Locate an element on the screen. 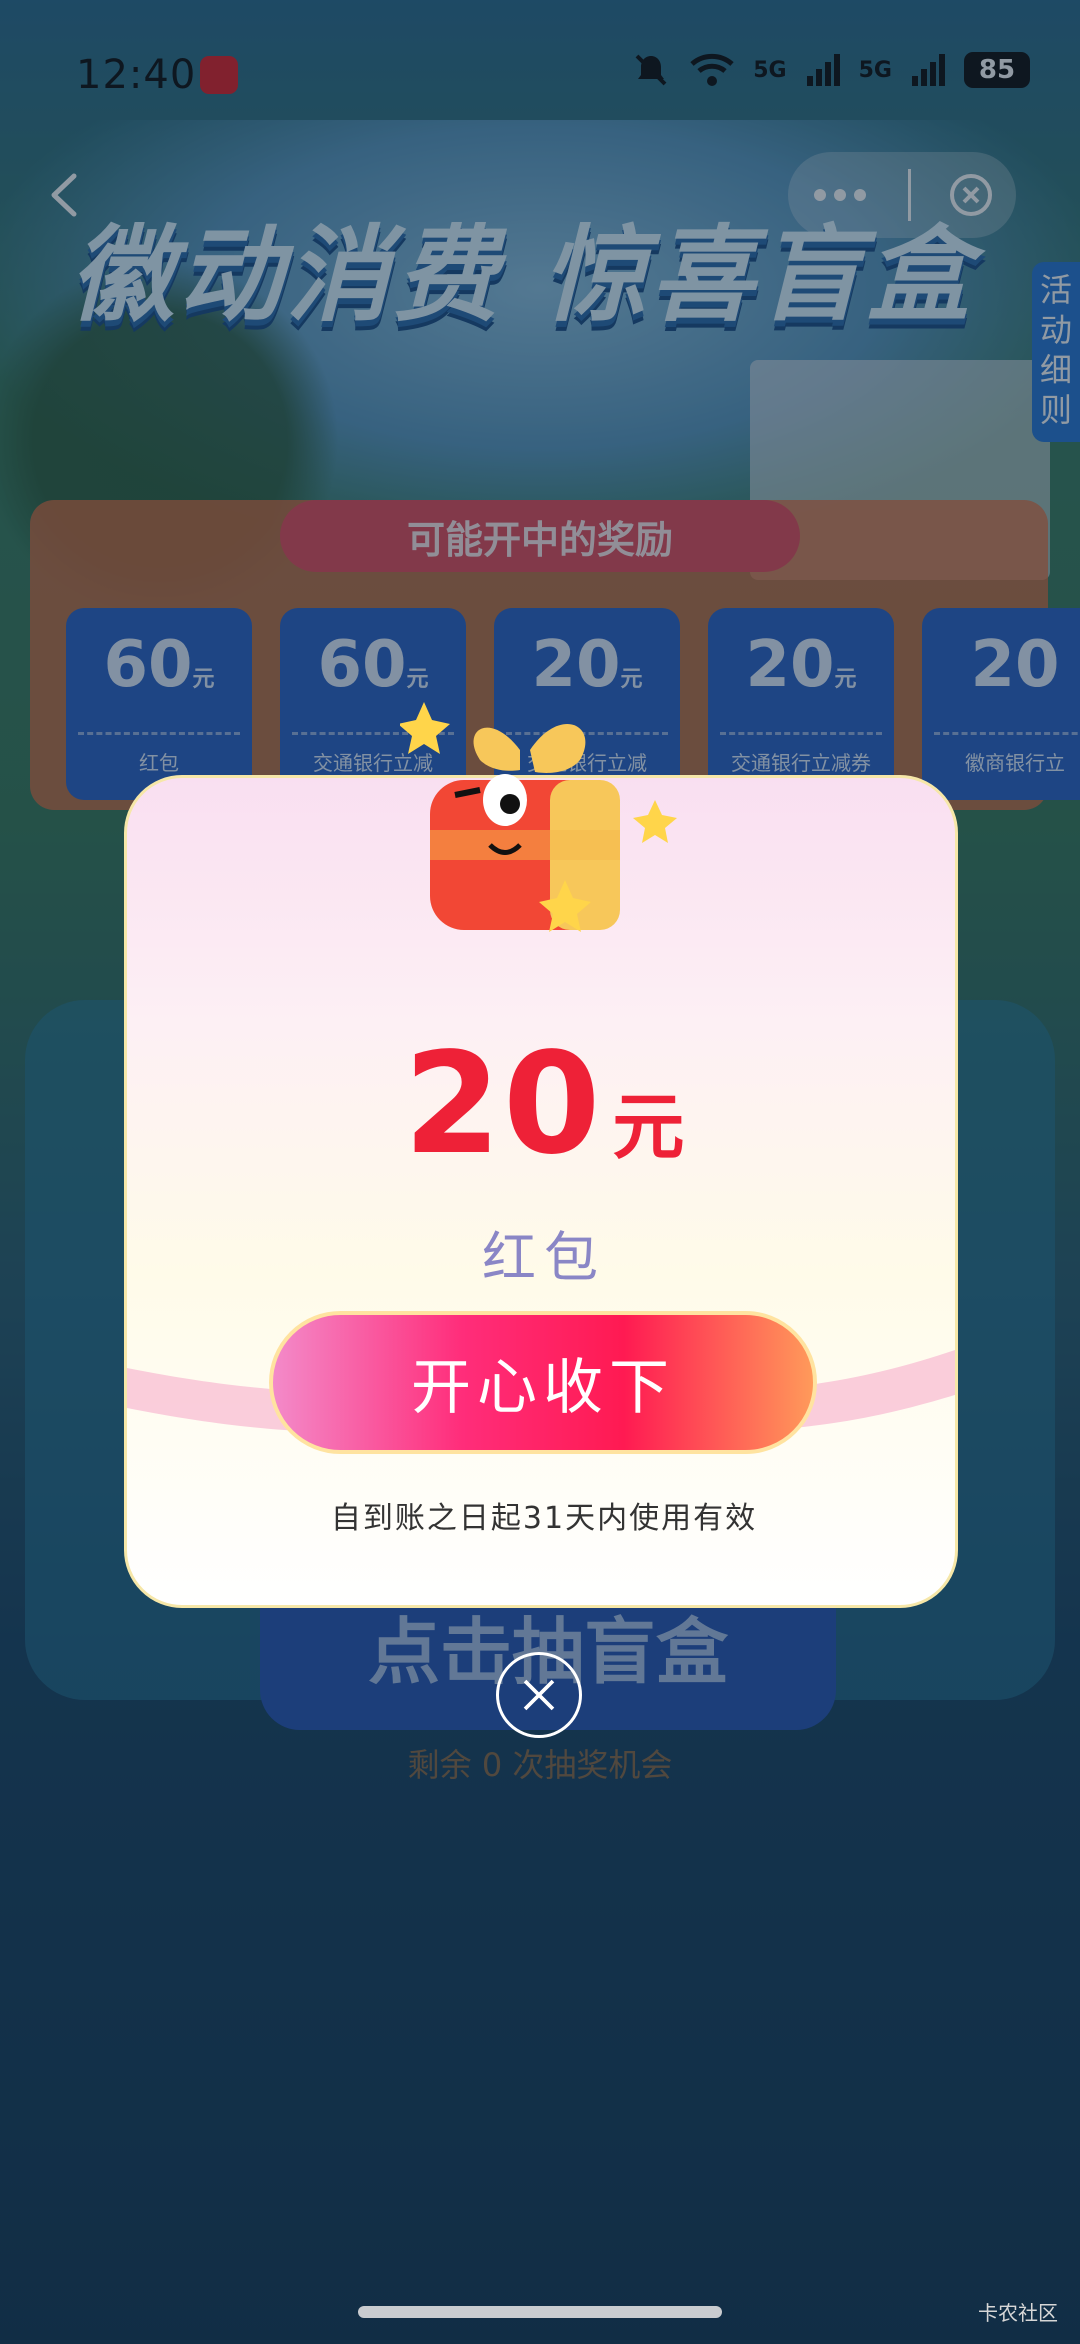 This screenshot has height=2344, width=1080. reward-amount: 20 元 is located at coordinates (541, 1104).